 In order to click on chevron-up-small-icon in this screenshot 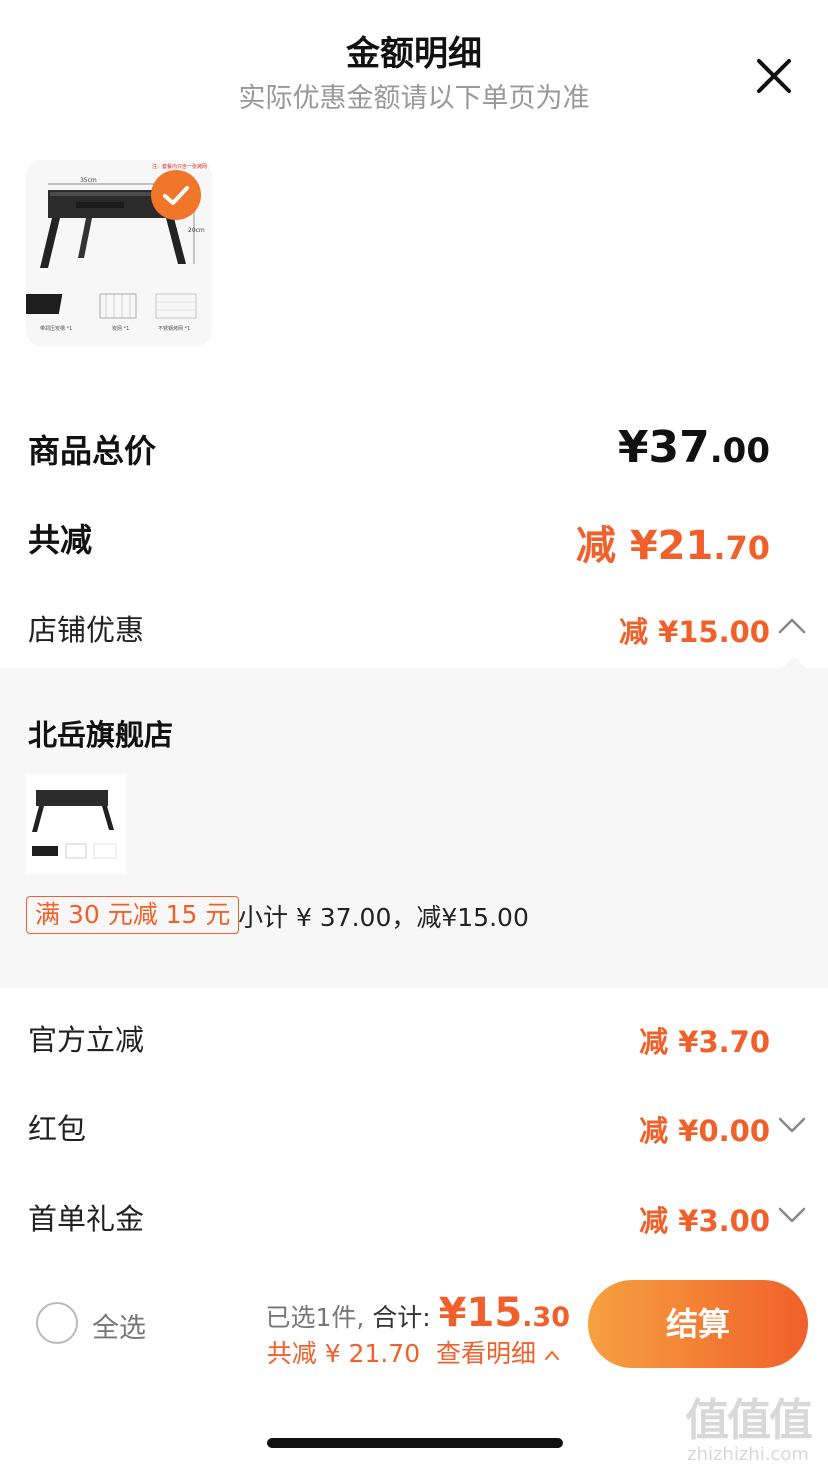, I will do `click(552, 1355)`.